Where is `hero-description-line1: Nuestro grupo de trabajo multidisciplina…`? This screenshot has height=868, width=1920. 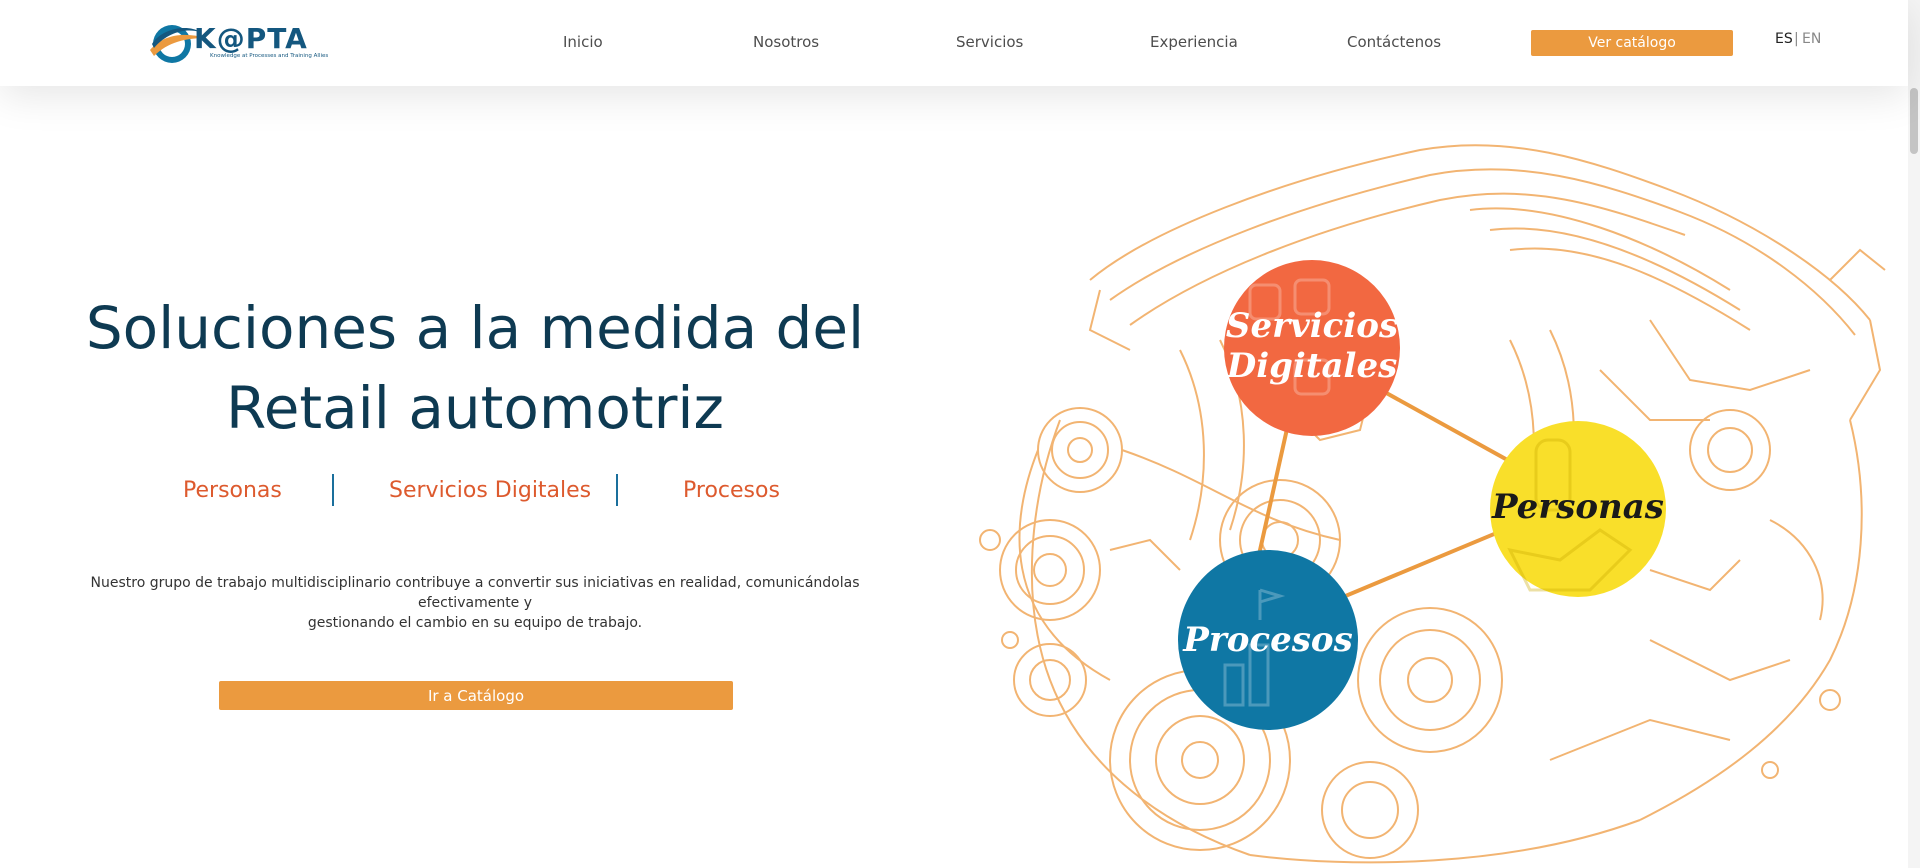
hero-description-line1: Nuestro grupo de trabajo multidisciplina… is located at coordinates (475, 593).